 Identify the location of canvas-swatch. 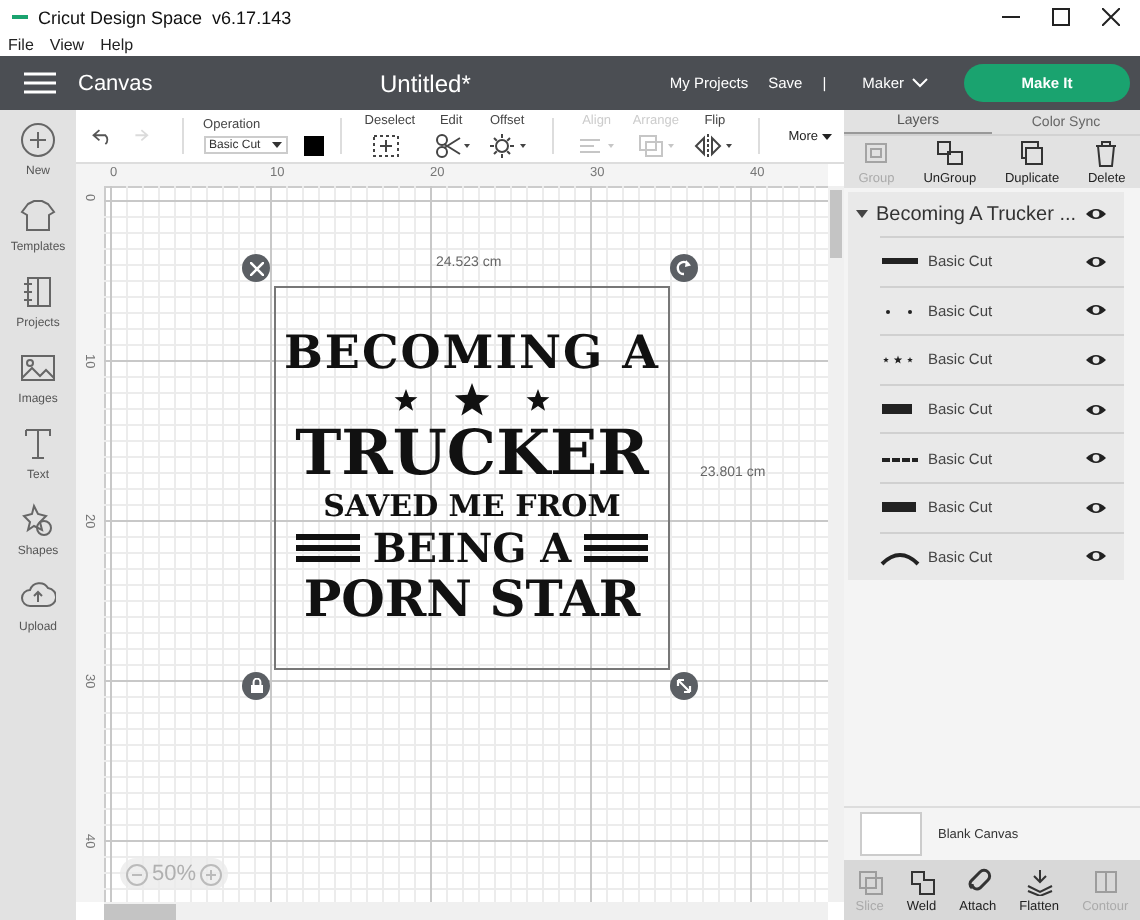
(891, 834).